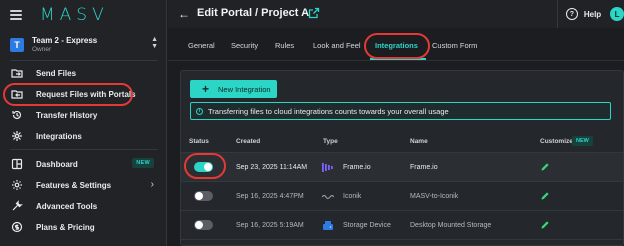 The height and width of the screenshot is (246, 624). I want to click on tab-rules: Rules, so click(284, 45).